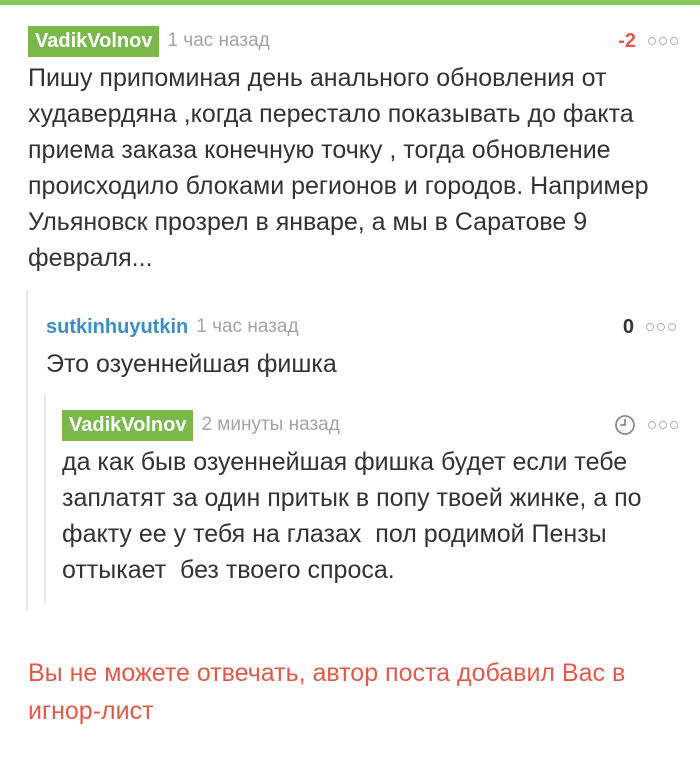 This screenshot has width=700, height=757. I want to click on comment-header: VadikVolnov 1 час назад -2, so click(353, 41).